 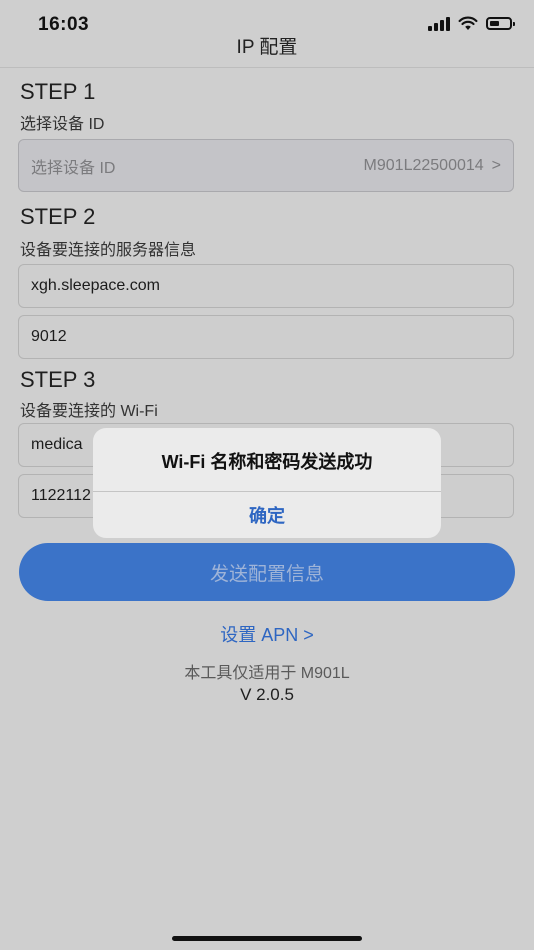 What do you see at coordinates (266, 337) in the screenshot?
I see `server-port-field: 9012` at bounding box center [266, 337].